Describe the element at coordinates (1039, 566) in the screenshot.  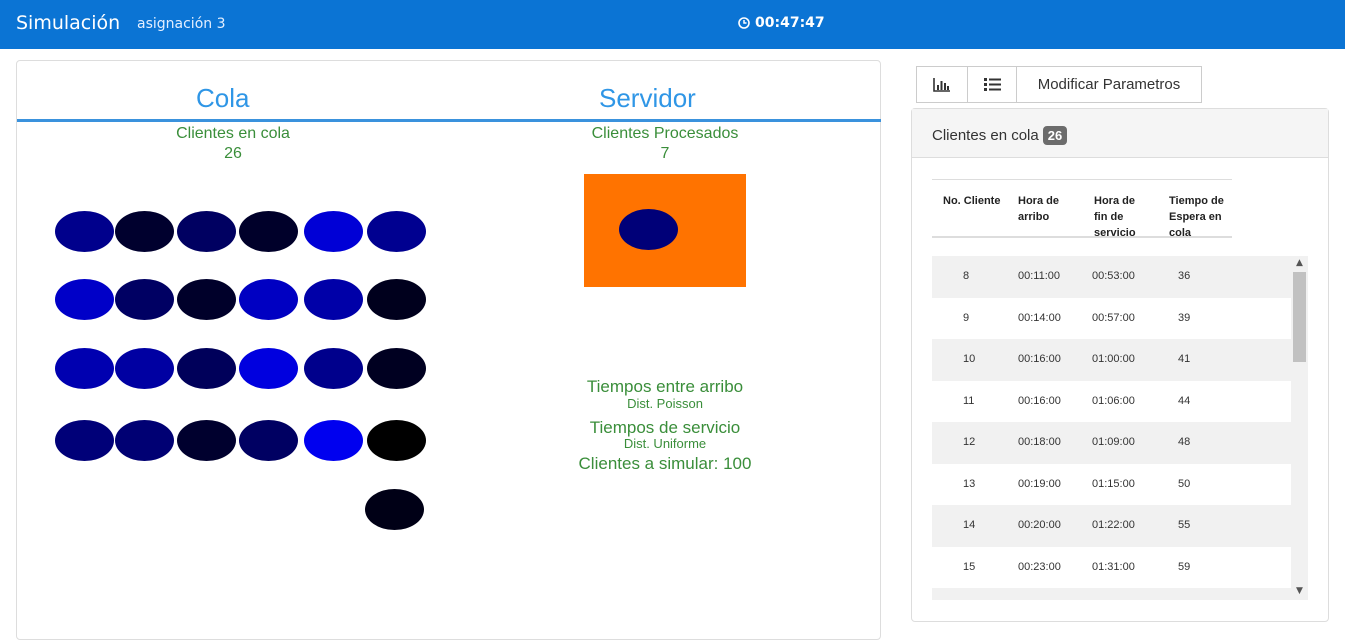
I see `cell-arrival: 00:23:00` at that location.